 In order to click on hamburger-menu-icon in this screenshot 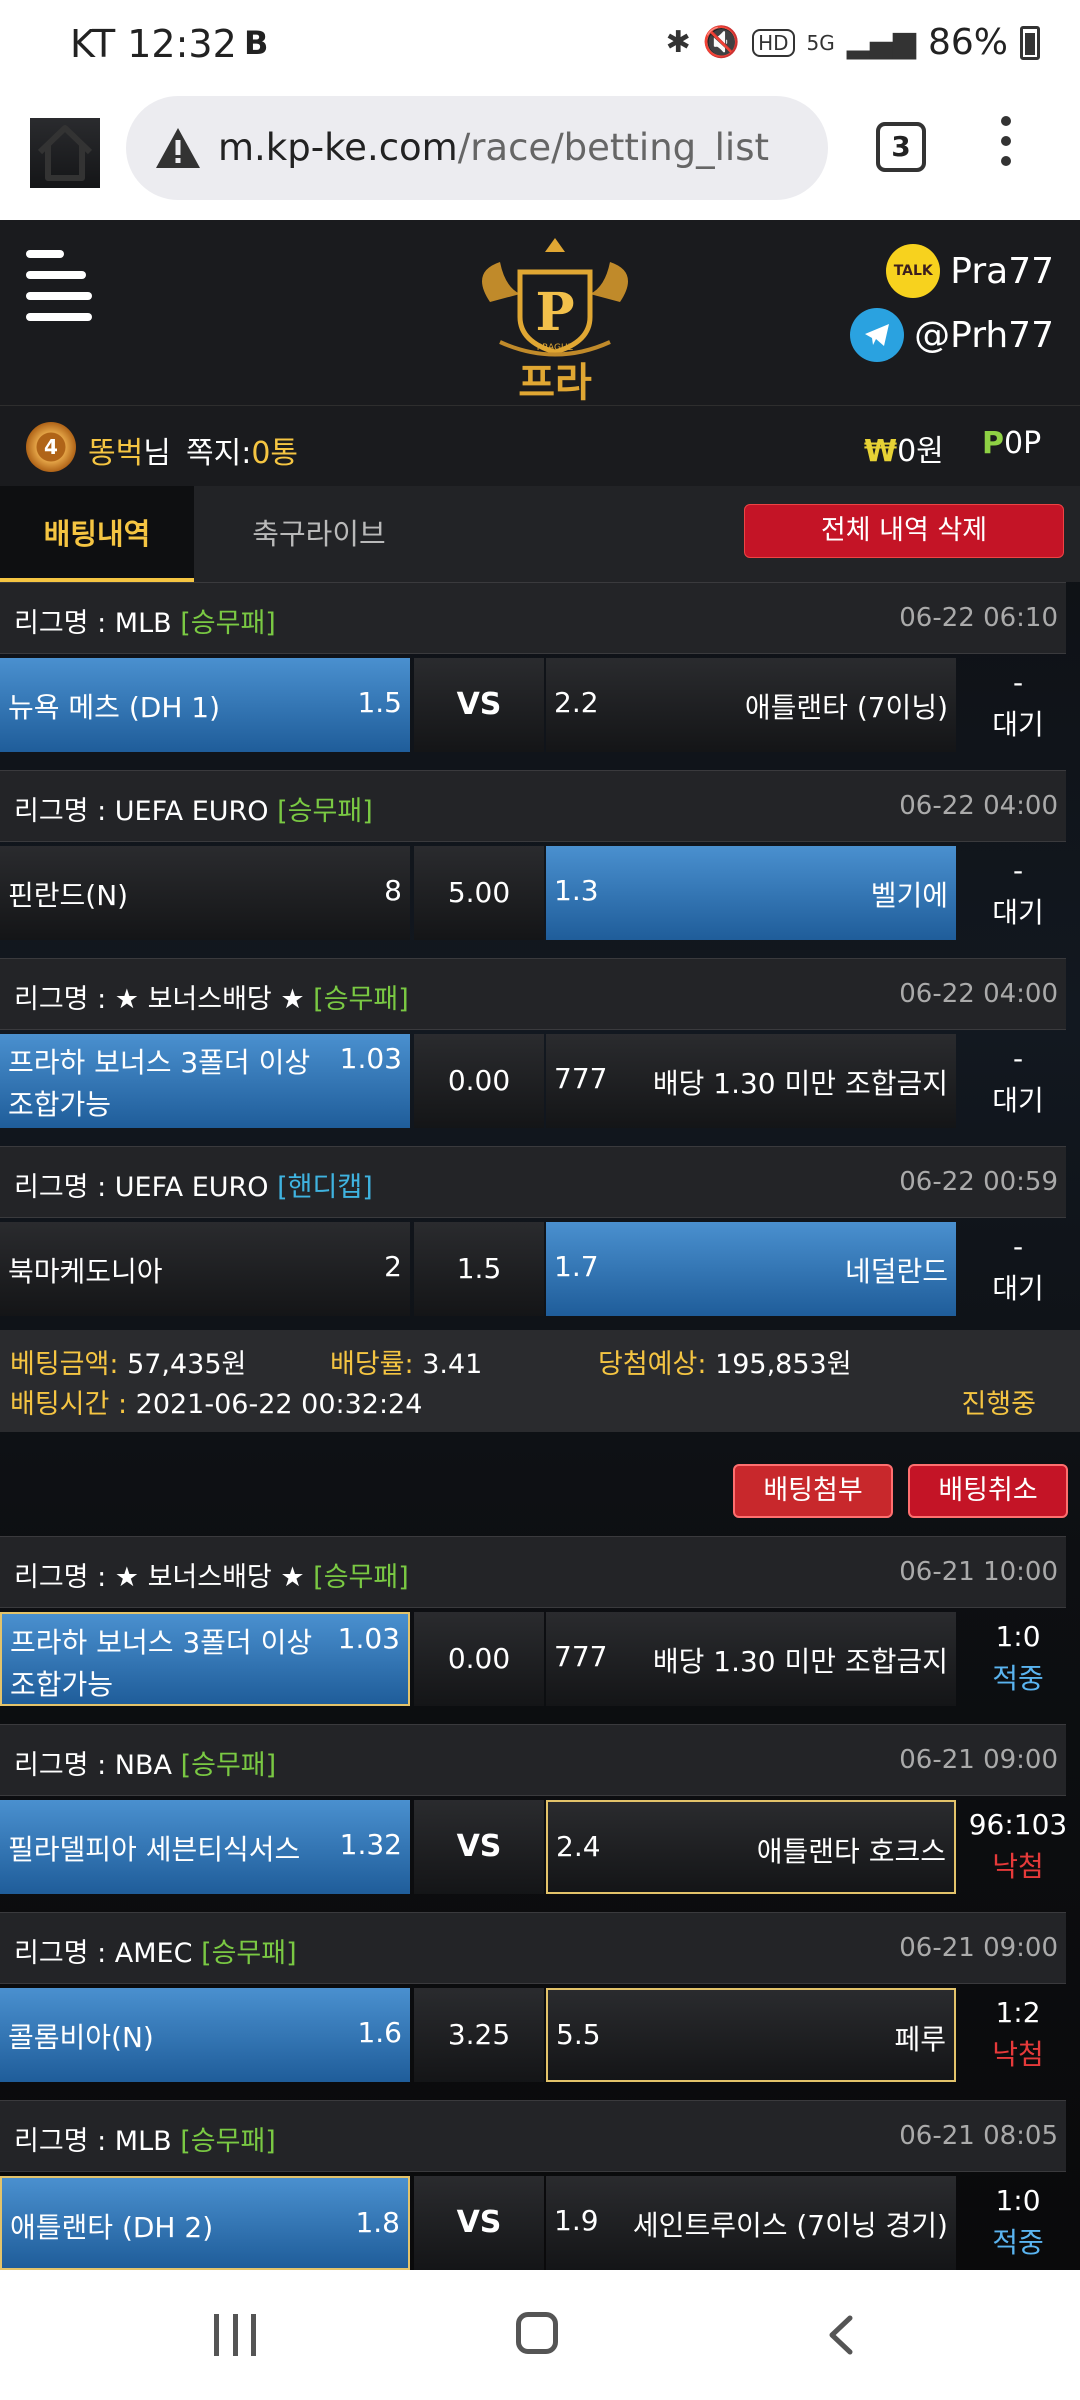, I will do `click(59, 285)`.